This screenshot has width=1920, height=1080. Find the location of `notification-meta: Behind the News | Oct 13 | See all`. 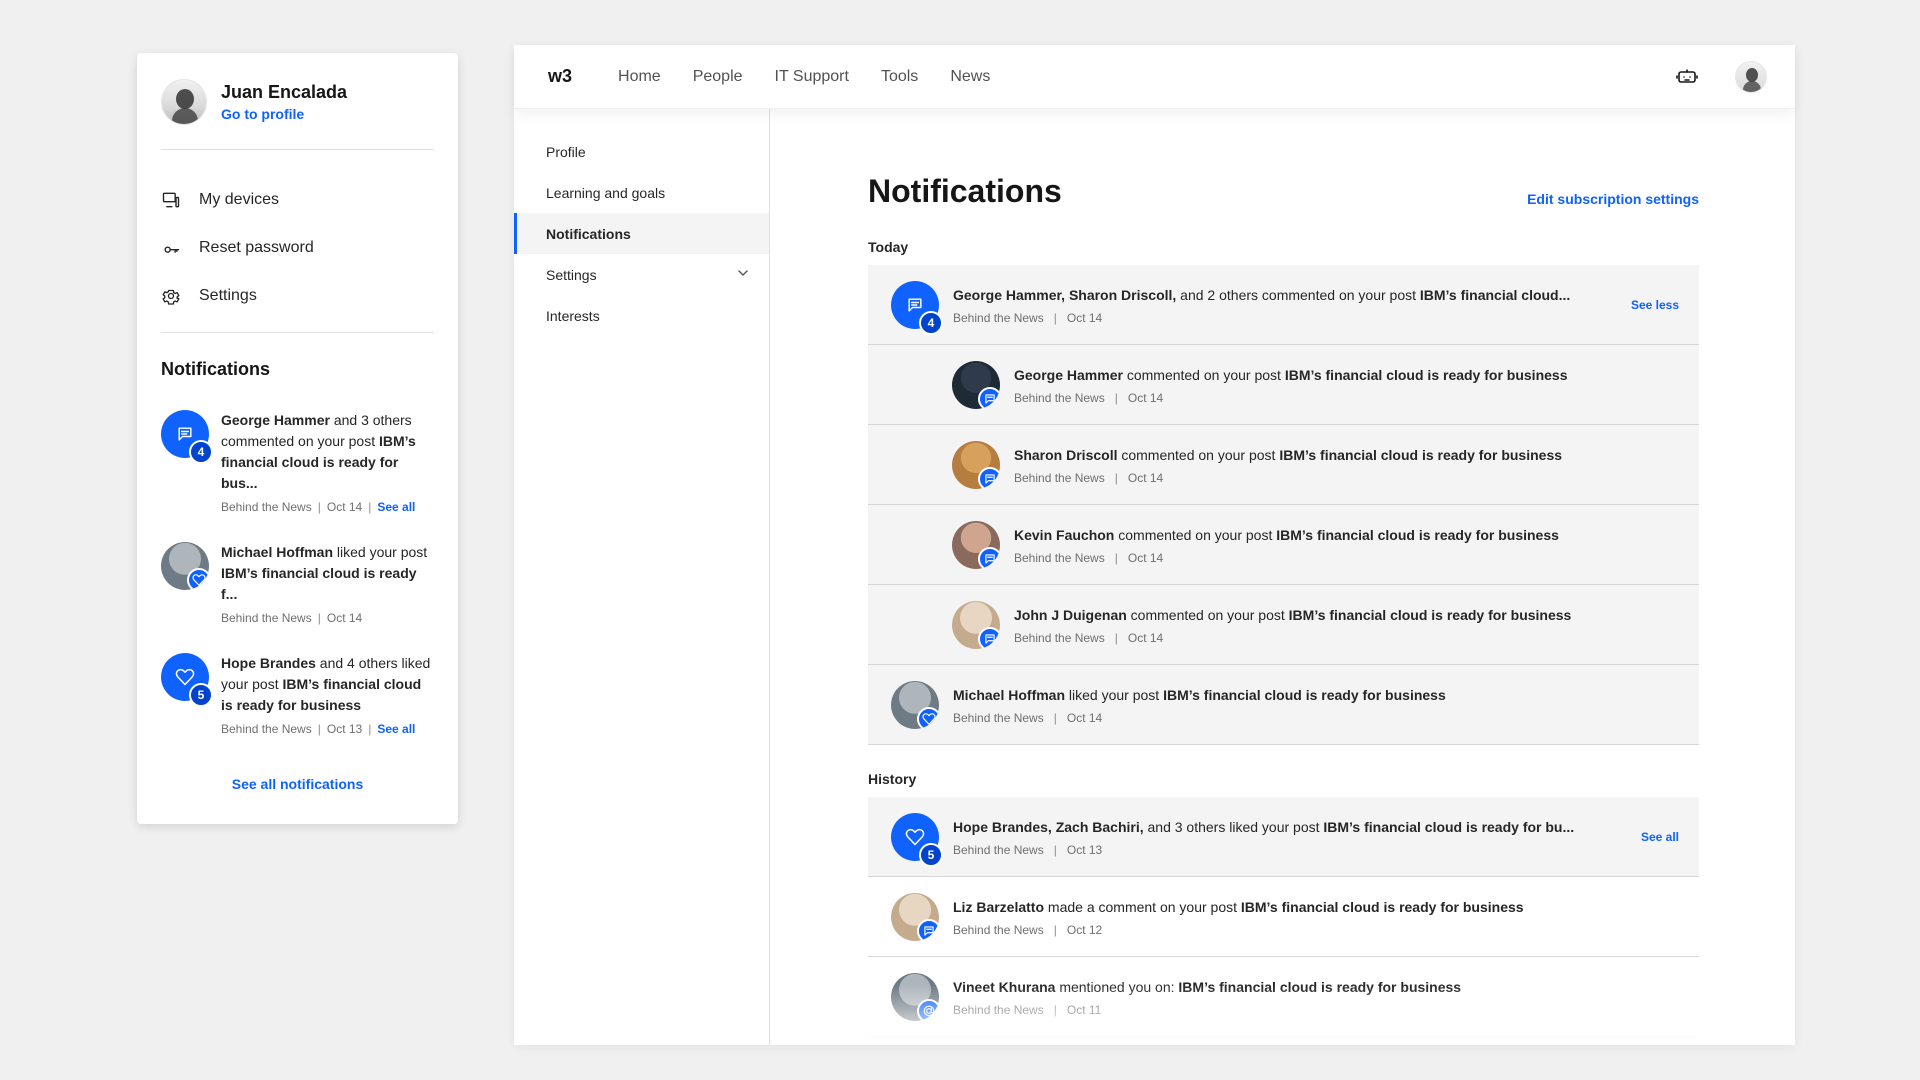

notification-meta: Behind the News | Oct 13 | See all is located at coordinates (327, 729).